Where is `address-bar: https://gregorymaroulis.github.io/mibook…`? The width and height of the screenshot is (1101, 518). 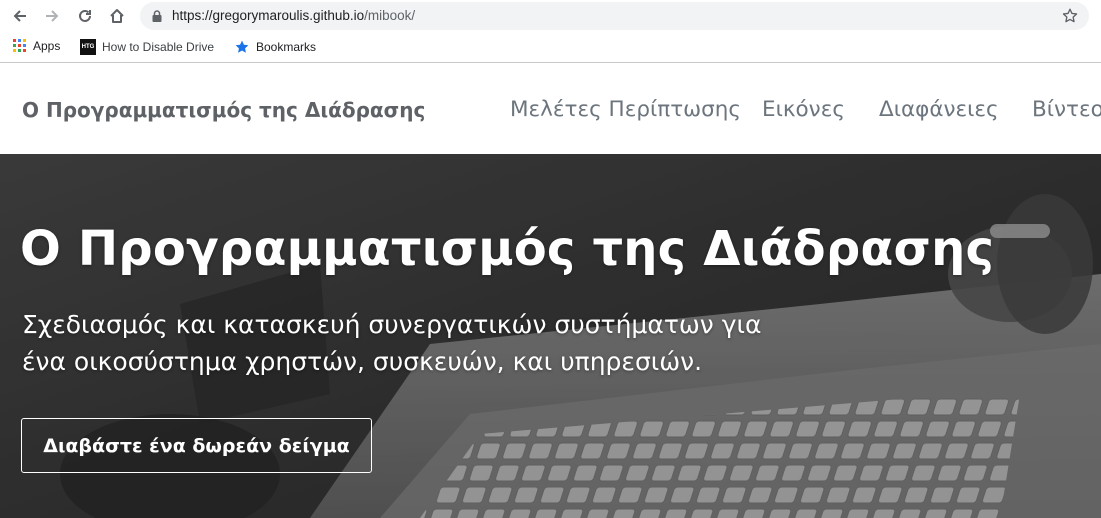 address-bar: https://gregorymaroulis.github.io/mibook… is located at coordinates (614, 16).